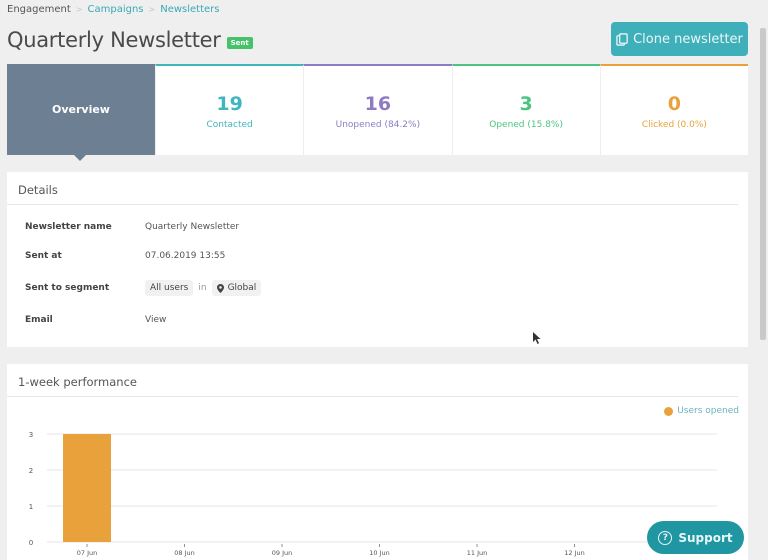  What do you see at coordinates (184, 553) in the screenshot?
I see `x-tick-label: 08 Jun` at bounding box center [184, 553].